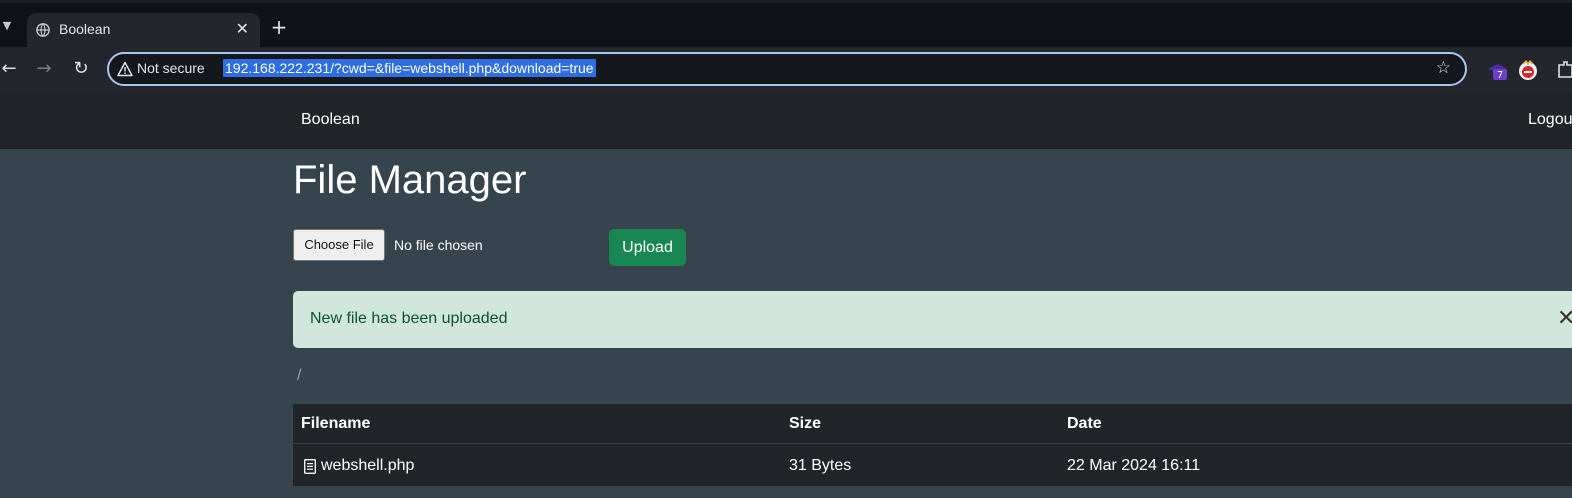 Image resolution: width=1572 pixels, height=498 pixels. I want to click on extension-badge: 7, so click(1500, 75).